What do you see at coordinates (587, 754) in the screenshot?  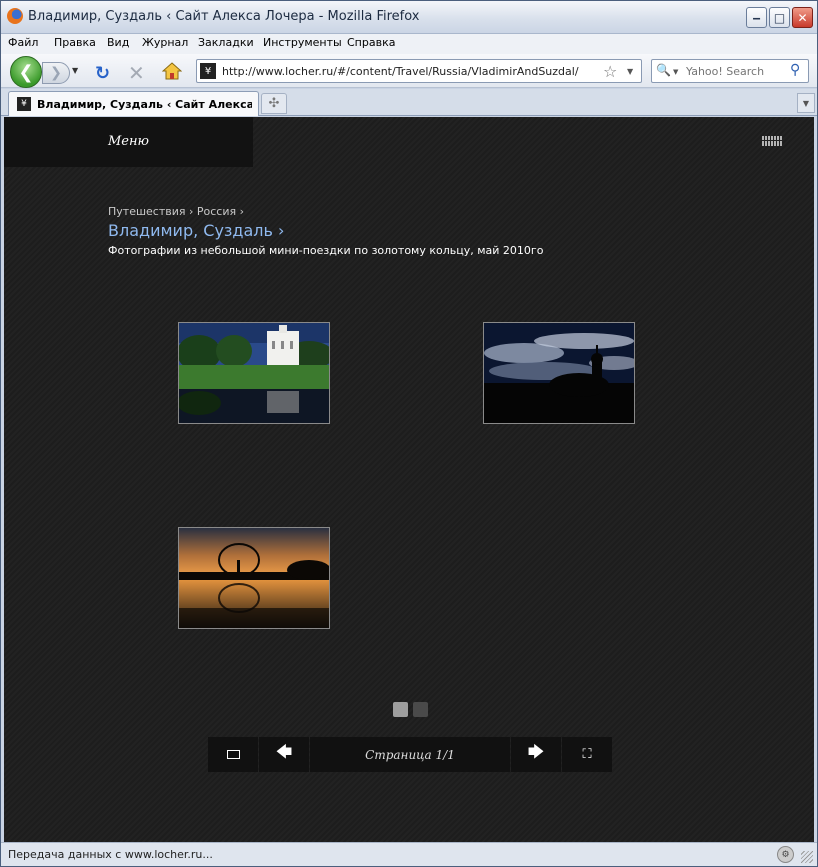 I see `fullscreen-button: ⛶` at bounding box center [587, 754].